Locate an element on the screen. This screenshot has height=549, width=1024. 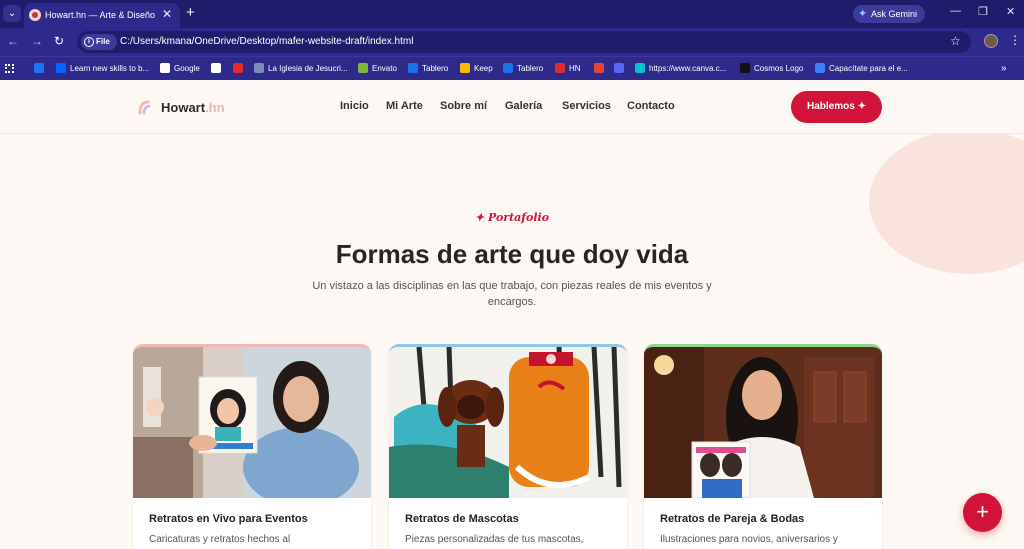
bookmark-a-icon is located at coordinates (216, 68).